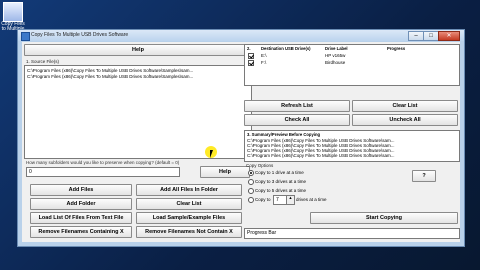 This screenshot has height=270, width=480. What do you see at coordinates (138, 50) in the screenshot?
I see `help-button: Help` at bounding box center [138, 50].